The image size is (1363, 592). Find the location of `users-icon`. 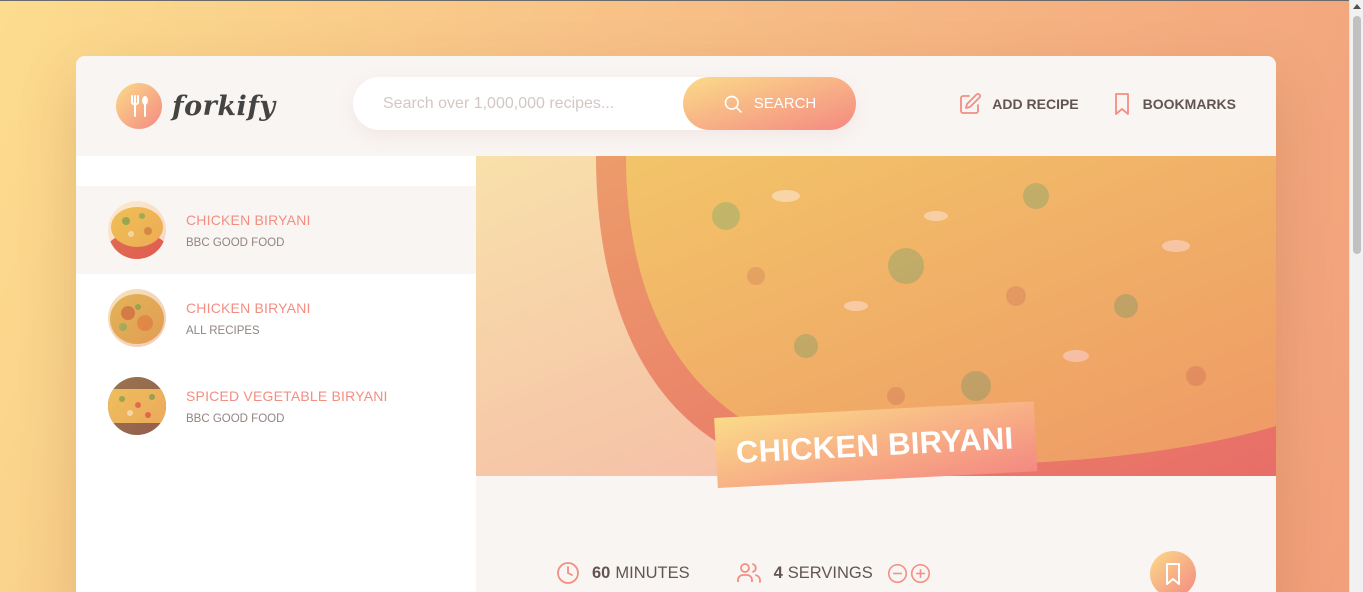

users-icon is located at coordinates (748, 573).